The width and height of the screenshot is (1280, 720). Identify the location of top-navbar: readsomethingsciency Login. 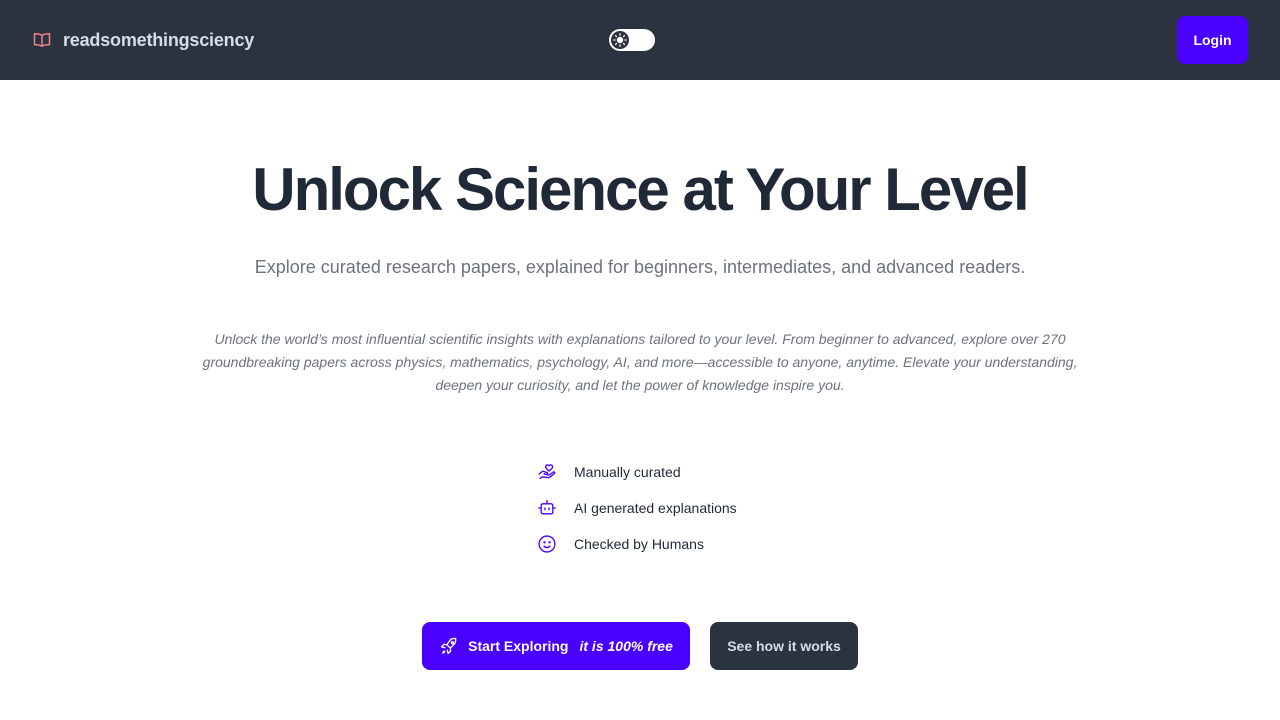
(640, 40).